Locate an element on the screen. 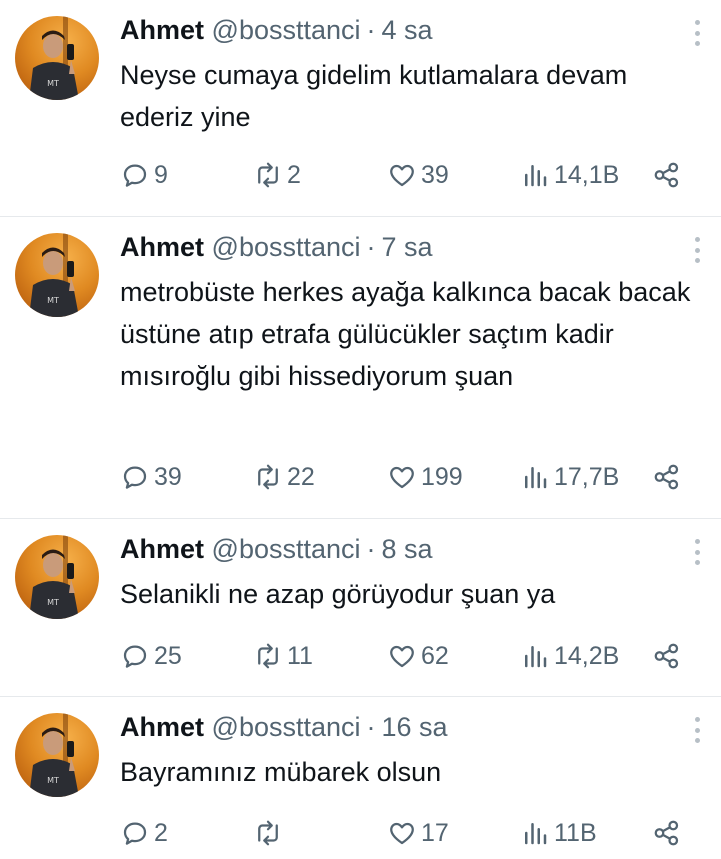 This screenshot has width=721, height=859. tweet-time: 8 sa is located at coordinates (407, 549).